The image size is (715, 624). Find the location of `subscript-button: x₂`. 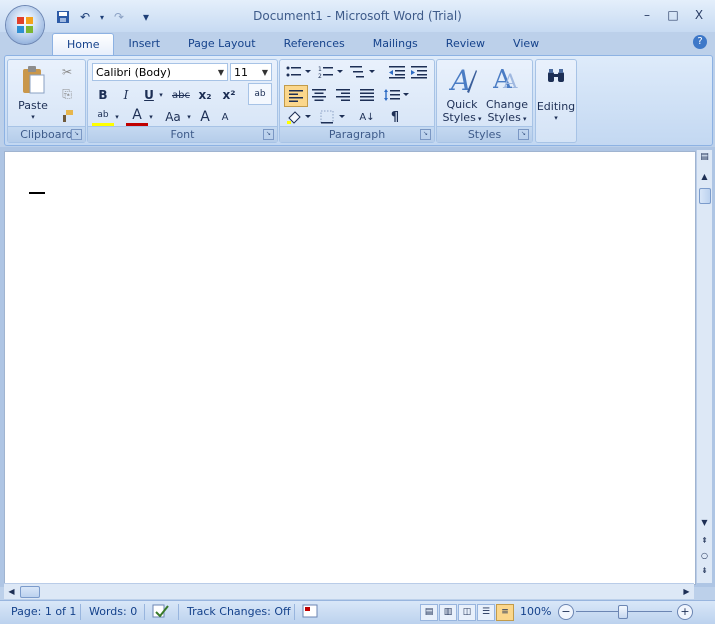

subscript-button: x₂ is located at coordinates (205, 95).